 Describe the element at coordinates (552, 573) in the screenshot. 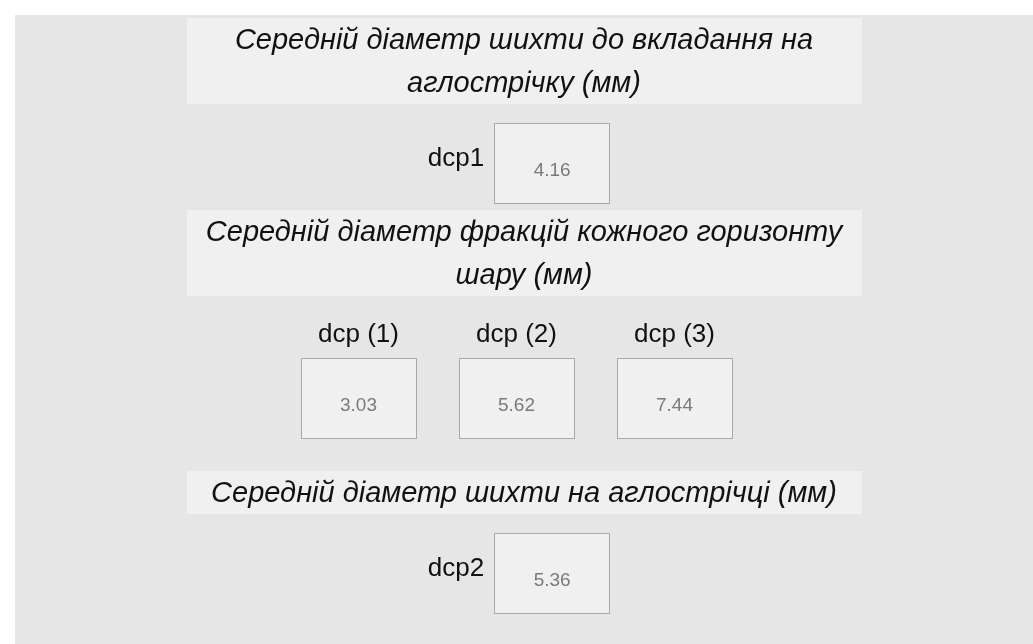

I see `value-field: 5.36` at that location.